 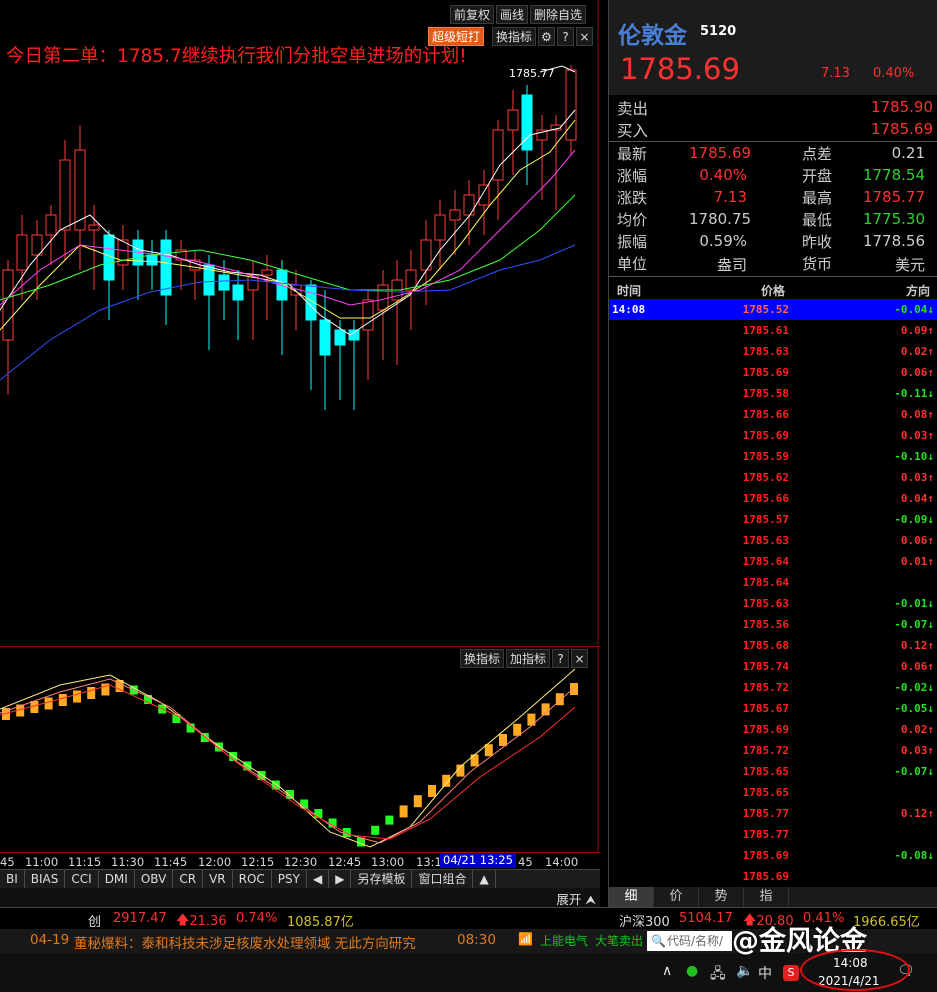 I want to click on indicator-help-button: ?, so click(x=561, y=658).